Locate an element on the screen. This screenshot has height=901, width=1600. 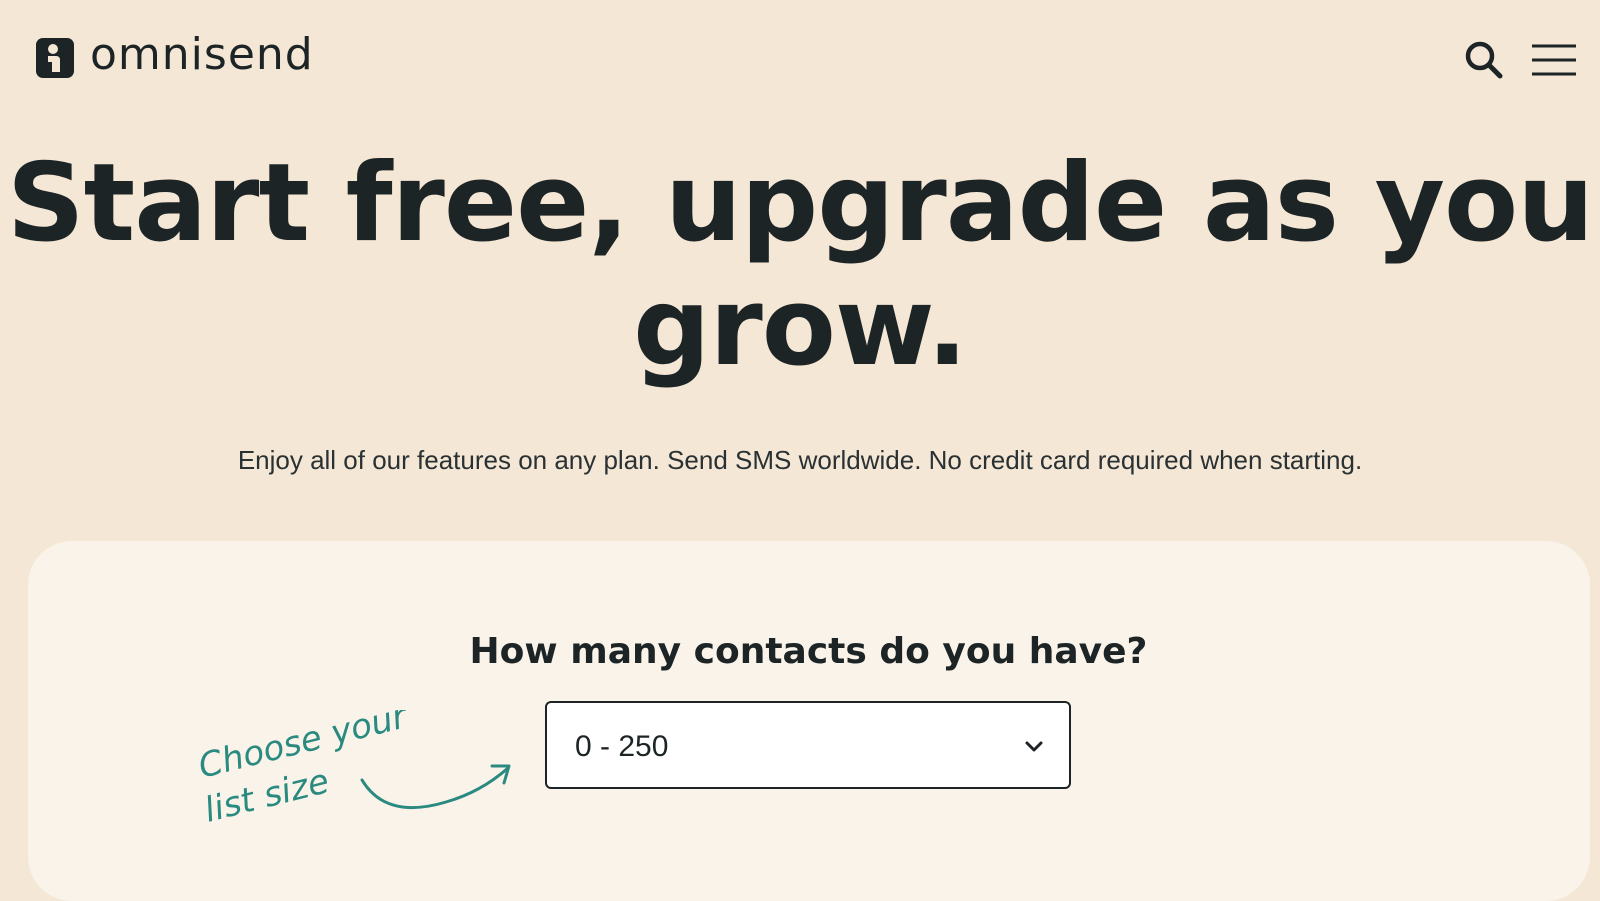
omnisend-logo: omnisend is located at coordinates (175, 55).